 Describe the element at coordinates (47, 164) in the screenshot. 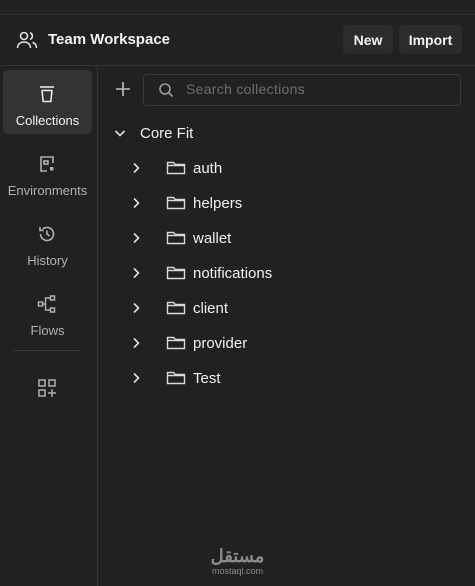

I see `environment-icon` at that location.